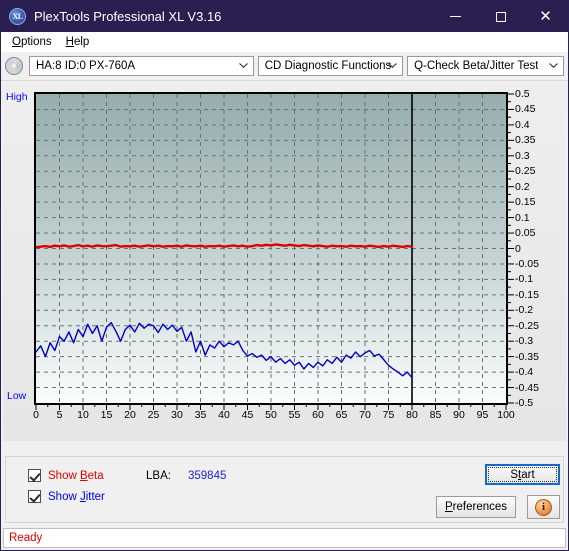 This screenshot has width=569, height=551. I want to click on y-tick-label: 0.35, so click(525, 140).